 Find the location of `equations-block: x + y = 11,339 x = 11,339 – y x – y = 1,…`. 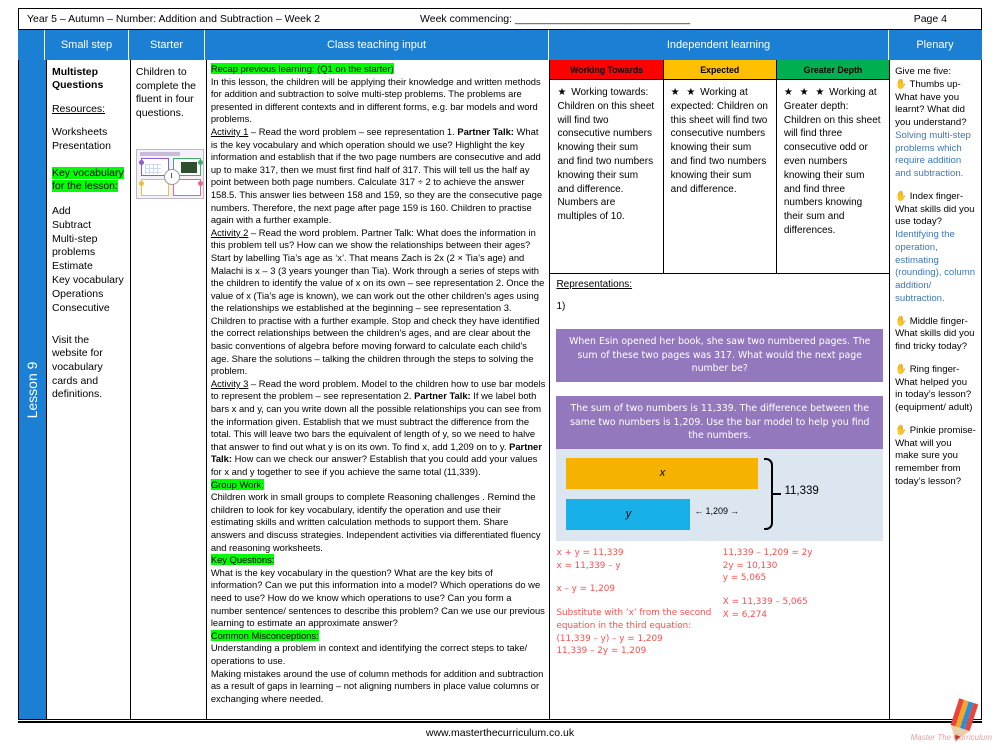

equations-block: x + y = 11,339 x = 11,339 – y x – y = 1,… is located at coordinates (719, 602).